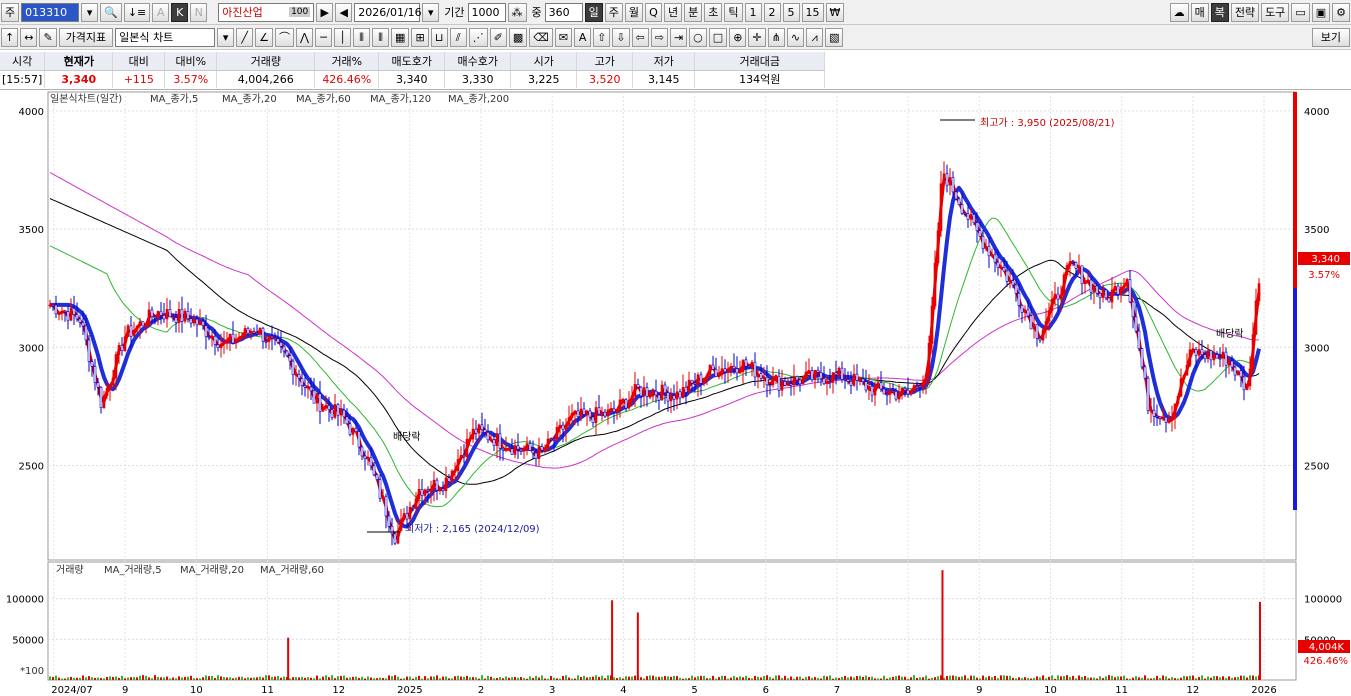  Describe the element at coordinates (344, 12) in the screenshot. I see `prev-stock-icon: ◀` at that location.